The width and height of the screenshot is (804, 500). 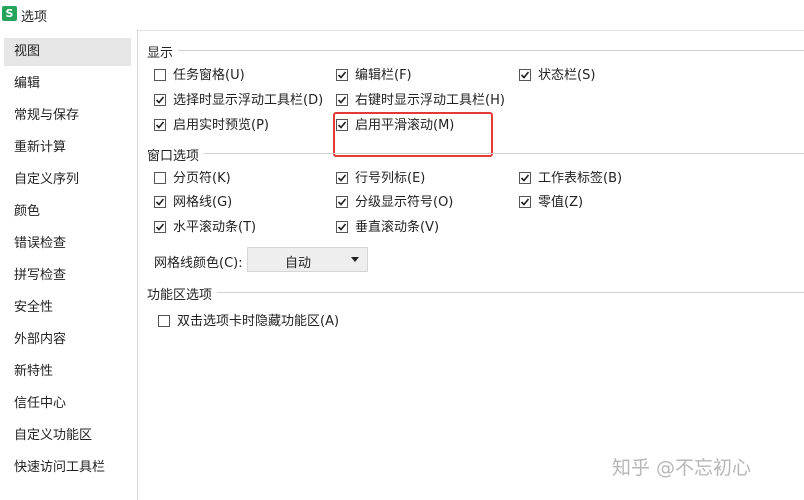 I want to click on checkbox-label: 任务窗格(U), so click(x=209, y=75).